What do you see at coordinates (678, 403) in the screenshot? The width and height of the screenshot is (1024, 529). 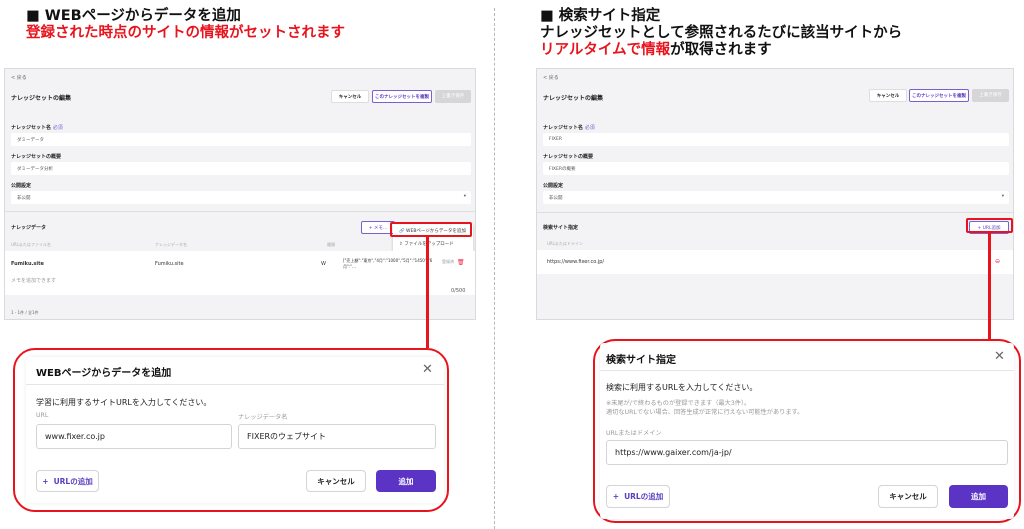 I see `dialog-note-1: ※末尾が/で終わるものが登録できます（最大3件）。` at bounding box center [678, 403].